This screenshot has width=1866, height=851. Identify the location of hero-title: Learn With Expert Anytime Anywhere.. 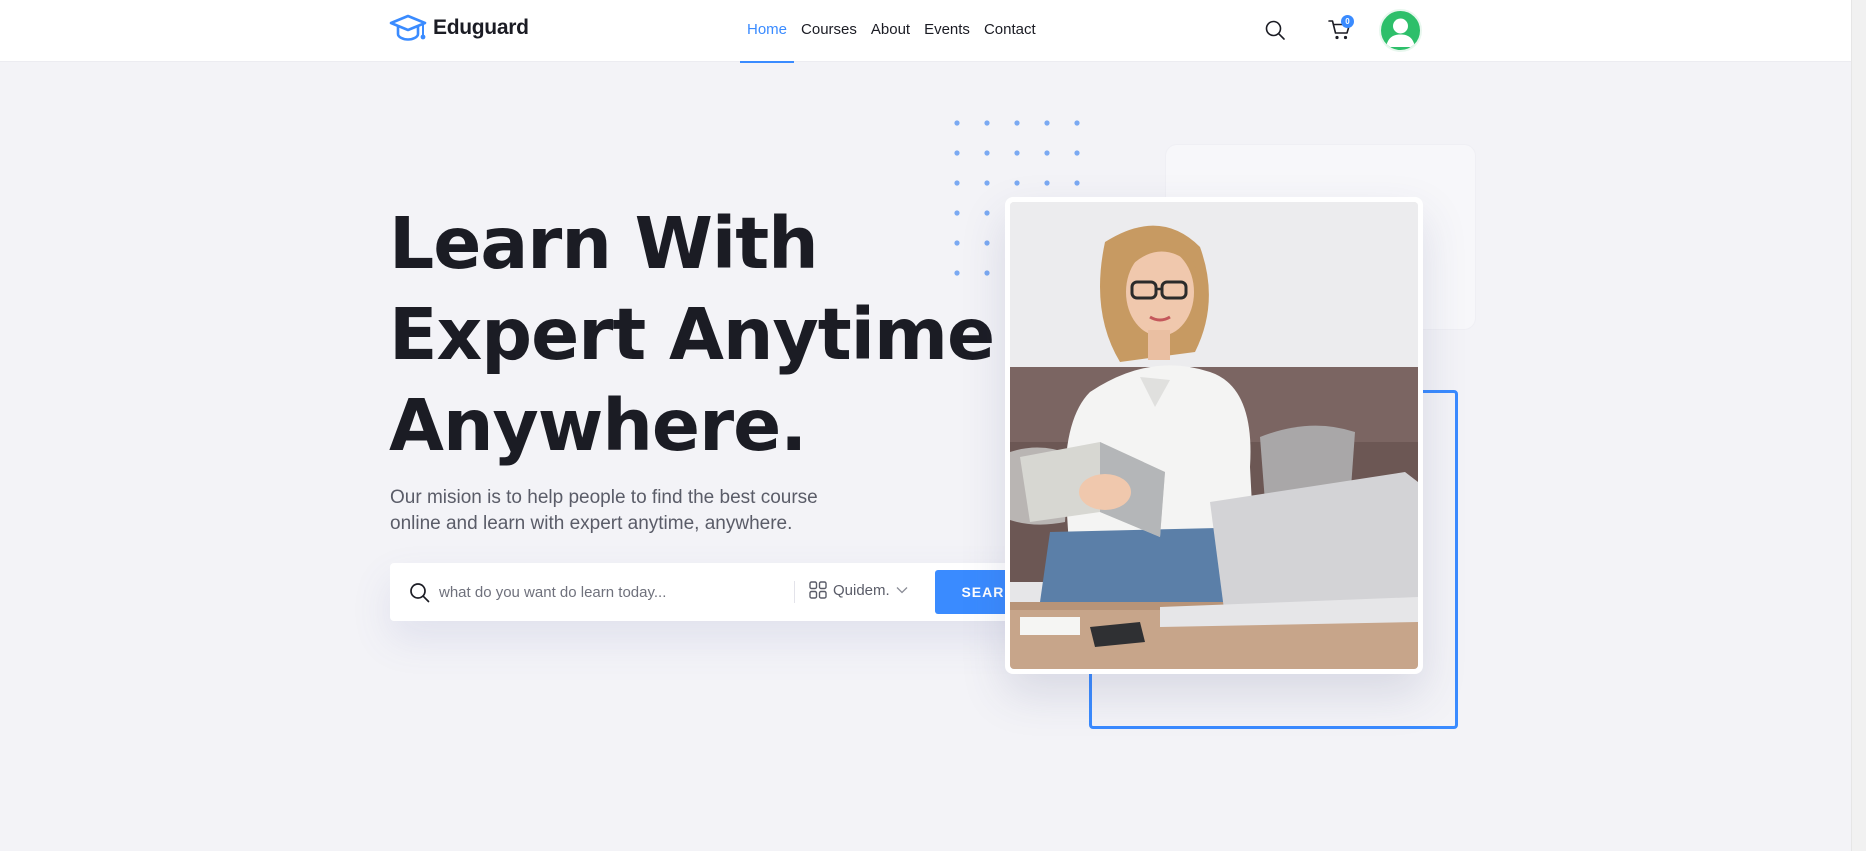
(699, 334).